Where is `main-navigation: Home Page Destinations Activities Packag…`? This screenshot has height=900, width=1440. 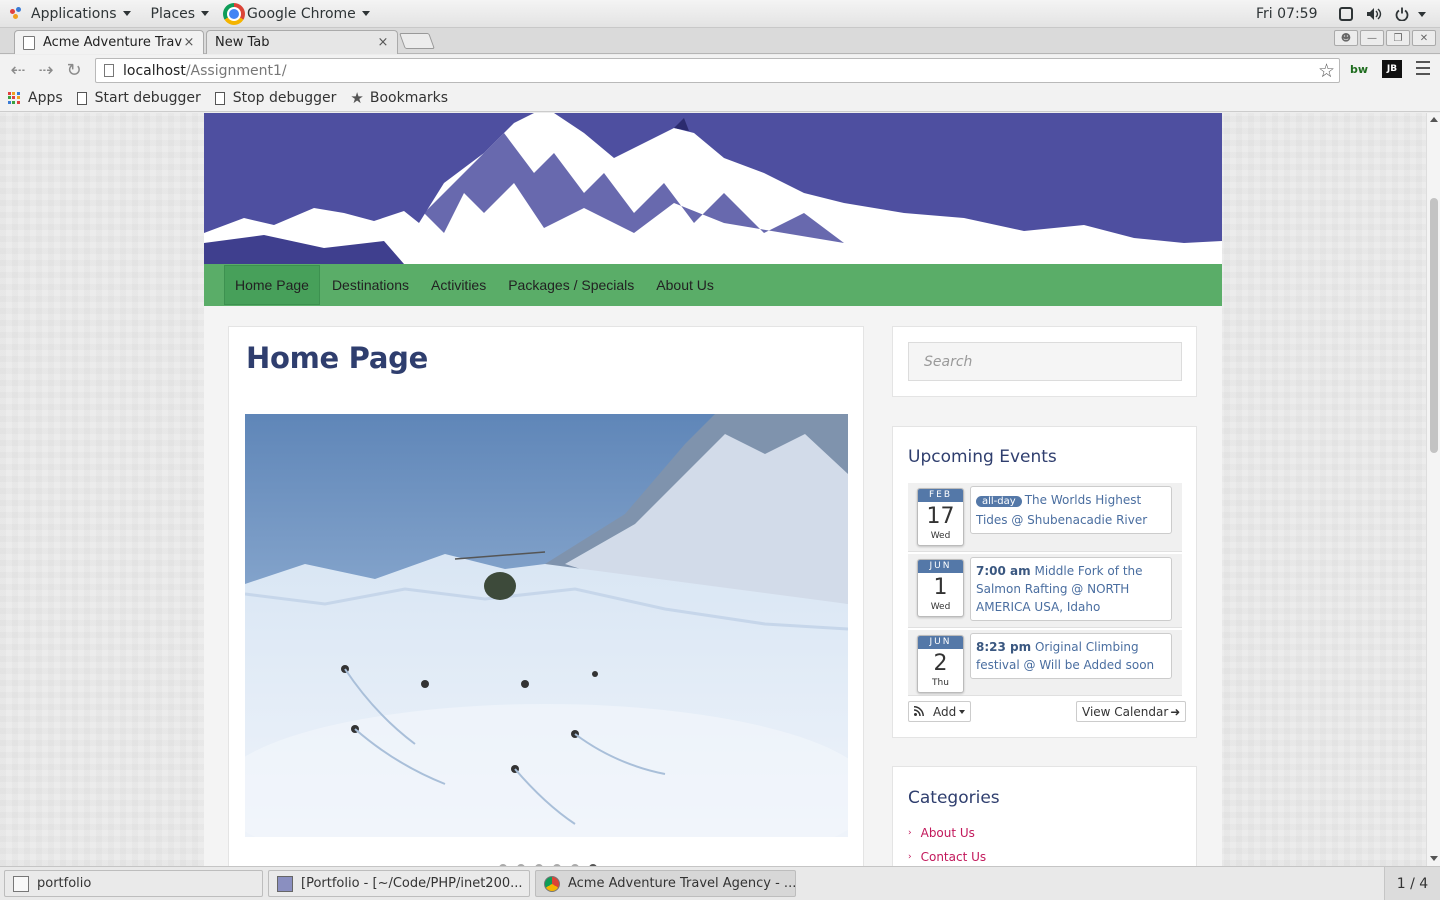
main-navigation: Home Page Destinations Activities Packag… is located at coordinates (713, 285).